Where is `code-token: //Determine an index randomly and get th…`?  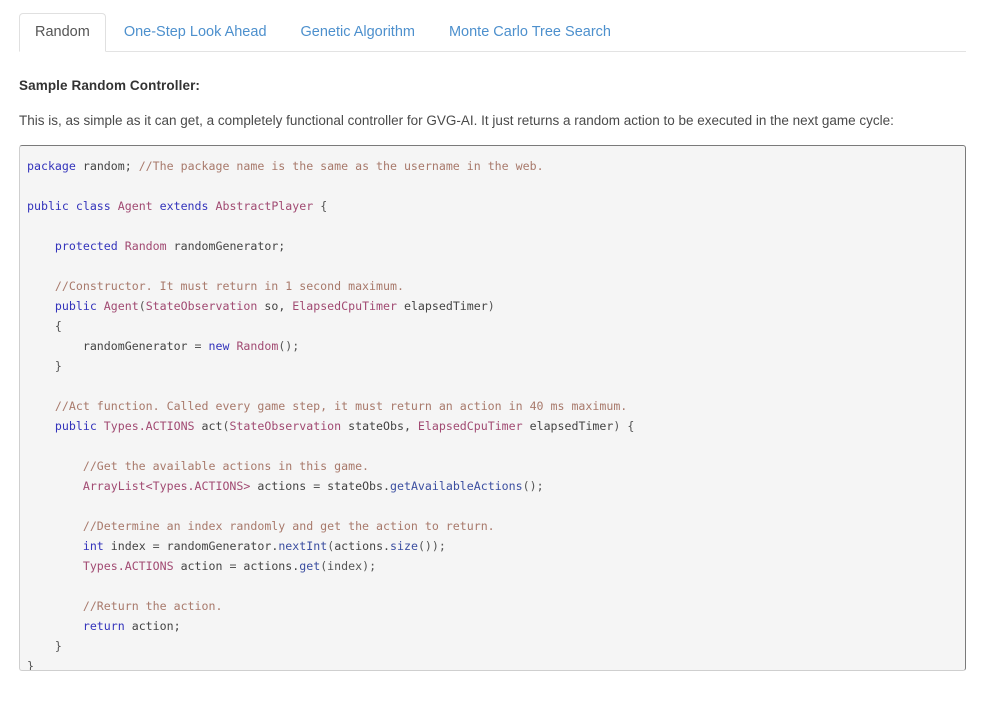 code-token: //Determine an index randomly and get th… is located at coordinates (288, 526).